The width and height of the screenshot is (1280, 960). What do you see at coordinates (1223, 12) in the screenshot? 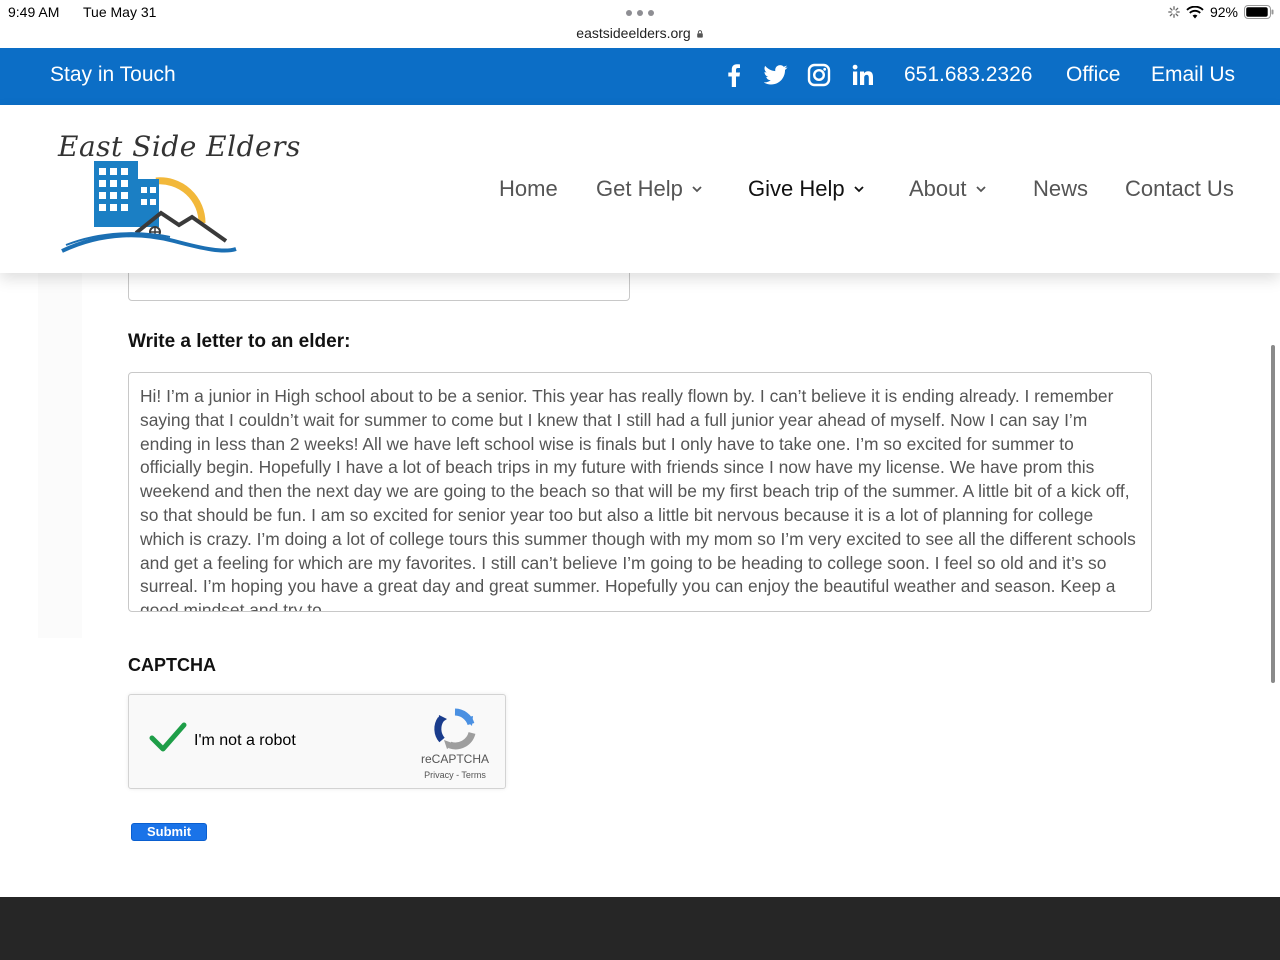
I see `battery-percent: 92%` at bounding box center [1223, 12].